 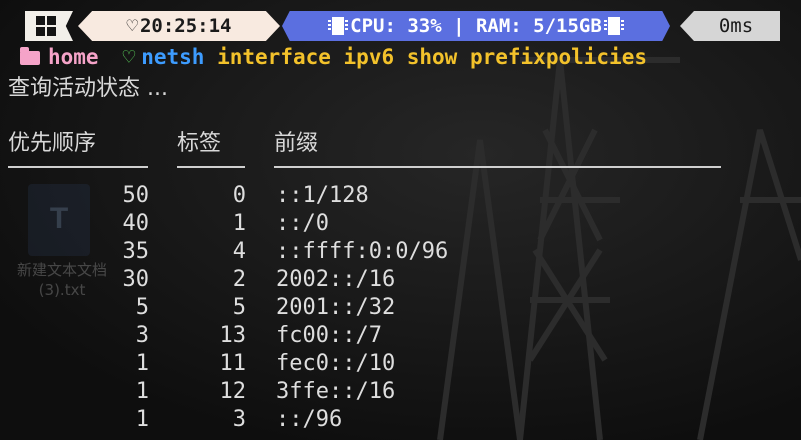 I want to click on prefix-cell: ::/0, so click(x=302, y=223).